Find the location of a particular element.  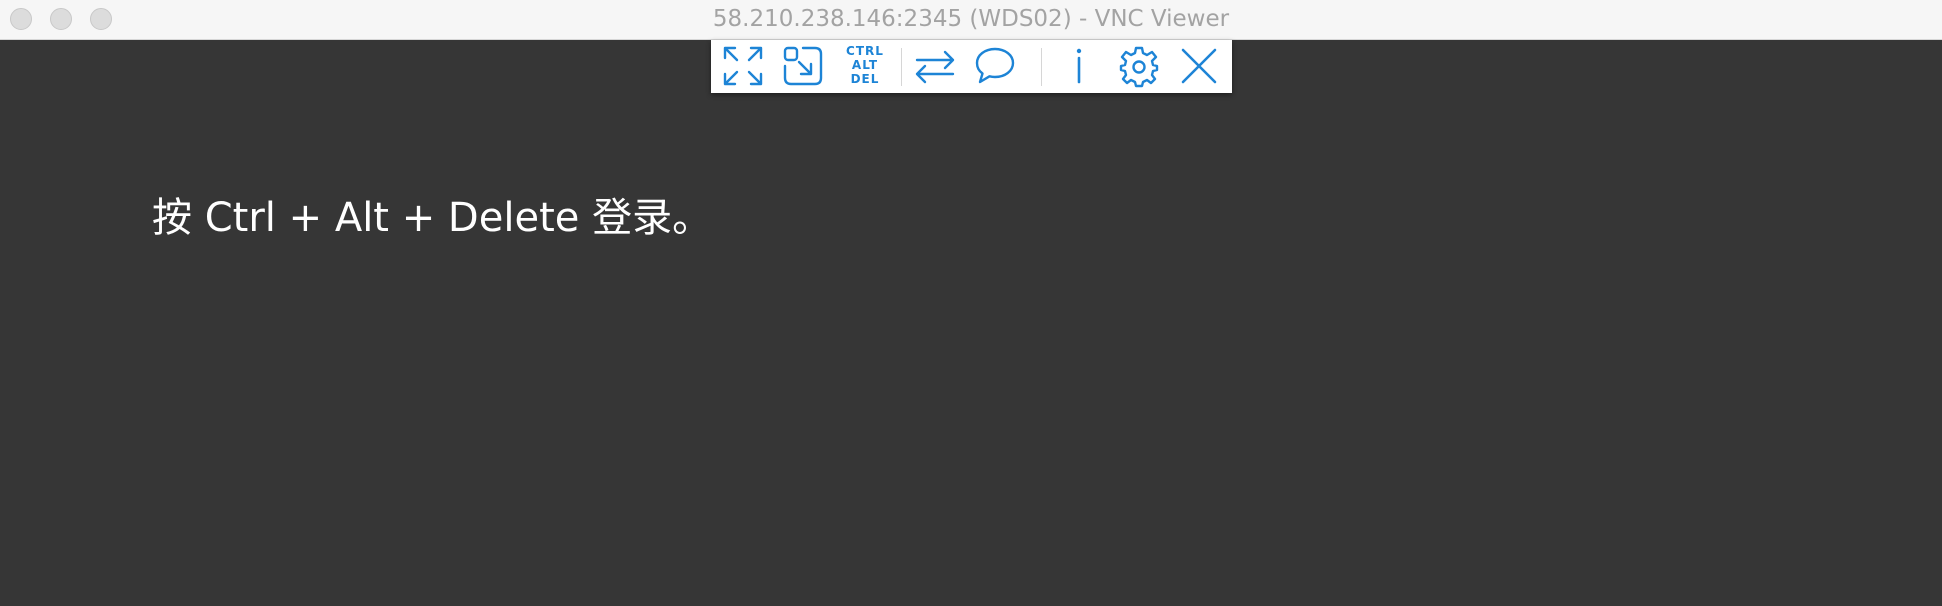

ctrl-alt-del-icon: CTRL ALT DEL is located at coordinates (865, 65).